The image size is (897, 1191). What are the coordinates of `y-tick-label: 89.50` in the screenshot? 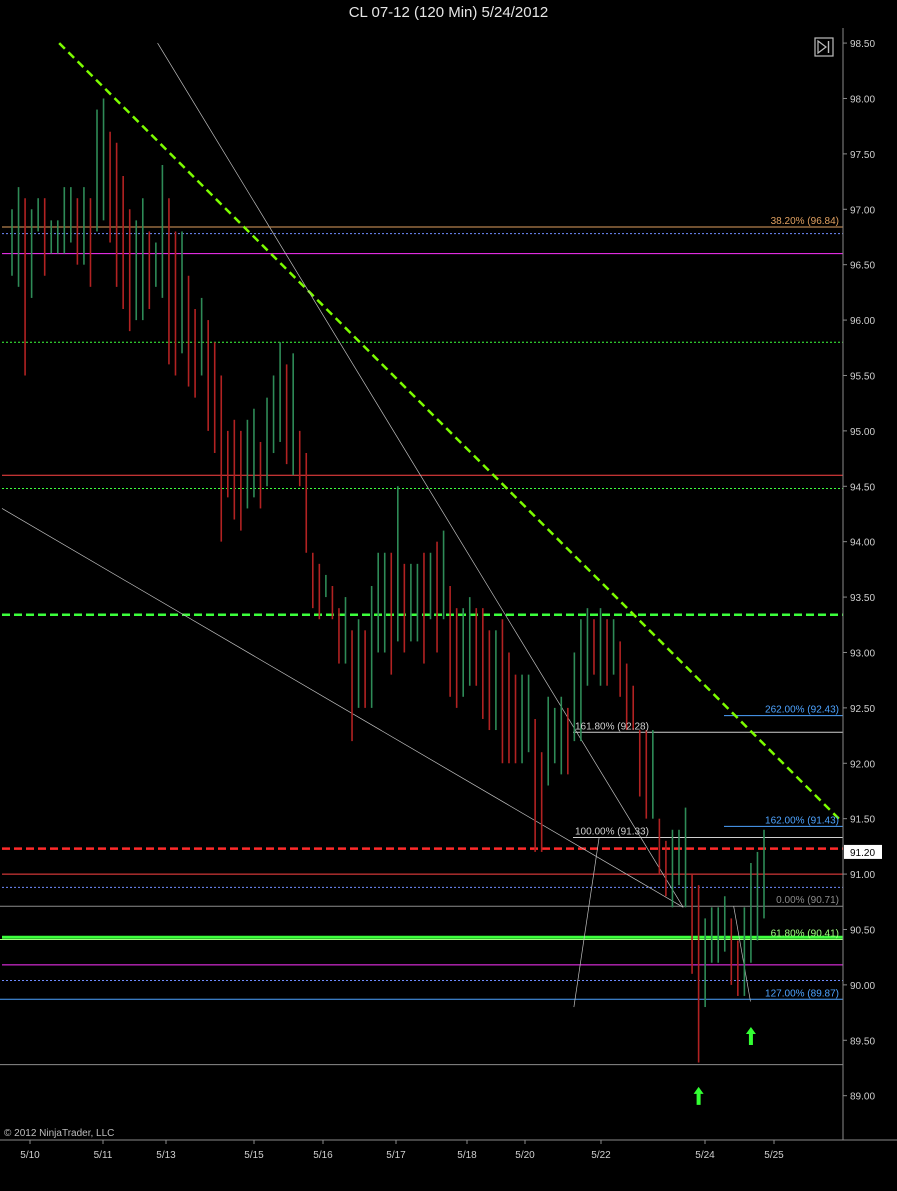 It's located at (862, 1041).